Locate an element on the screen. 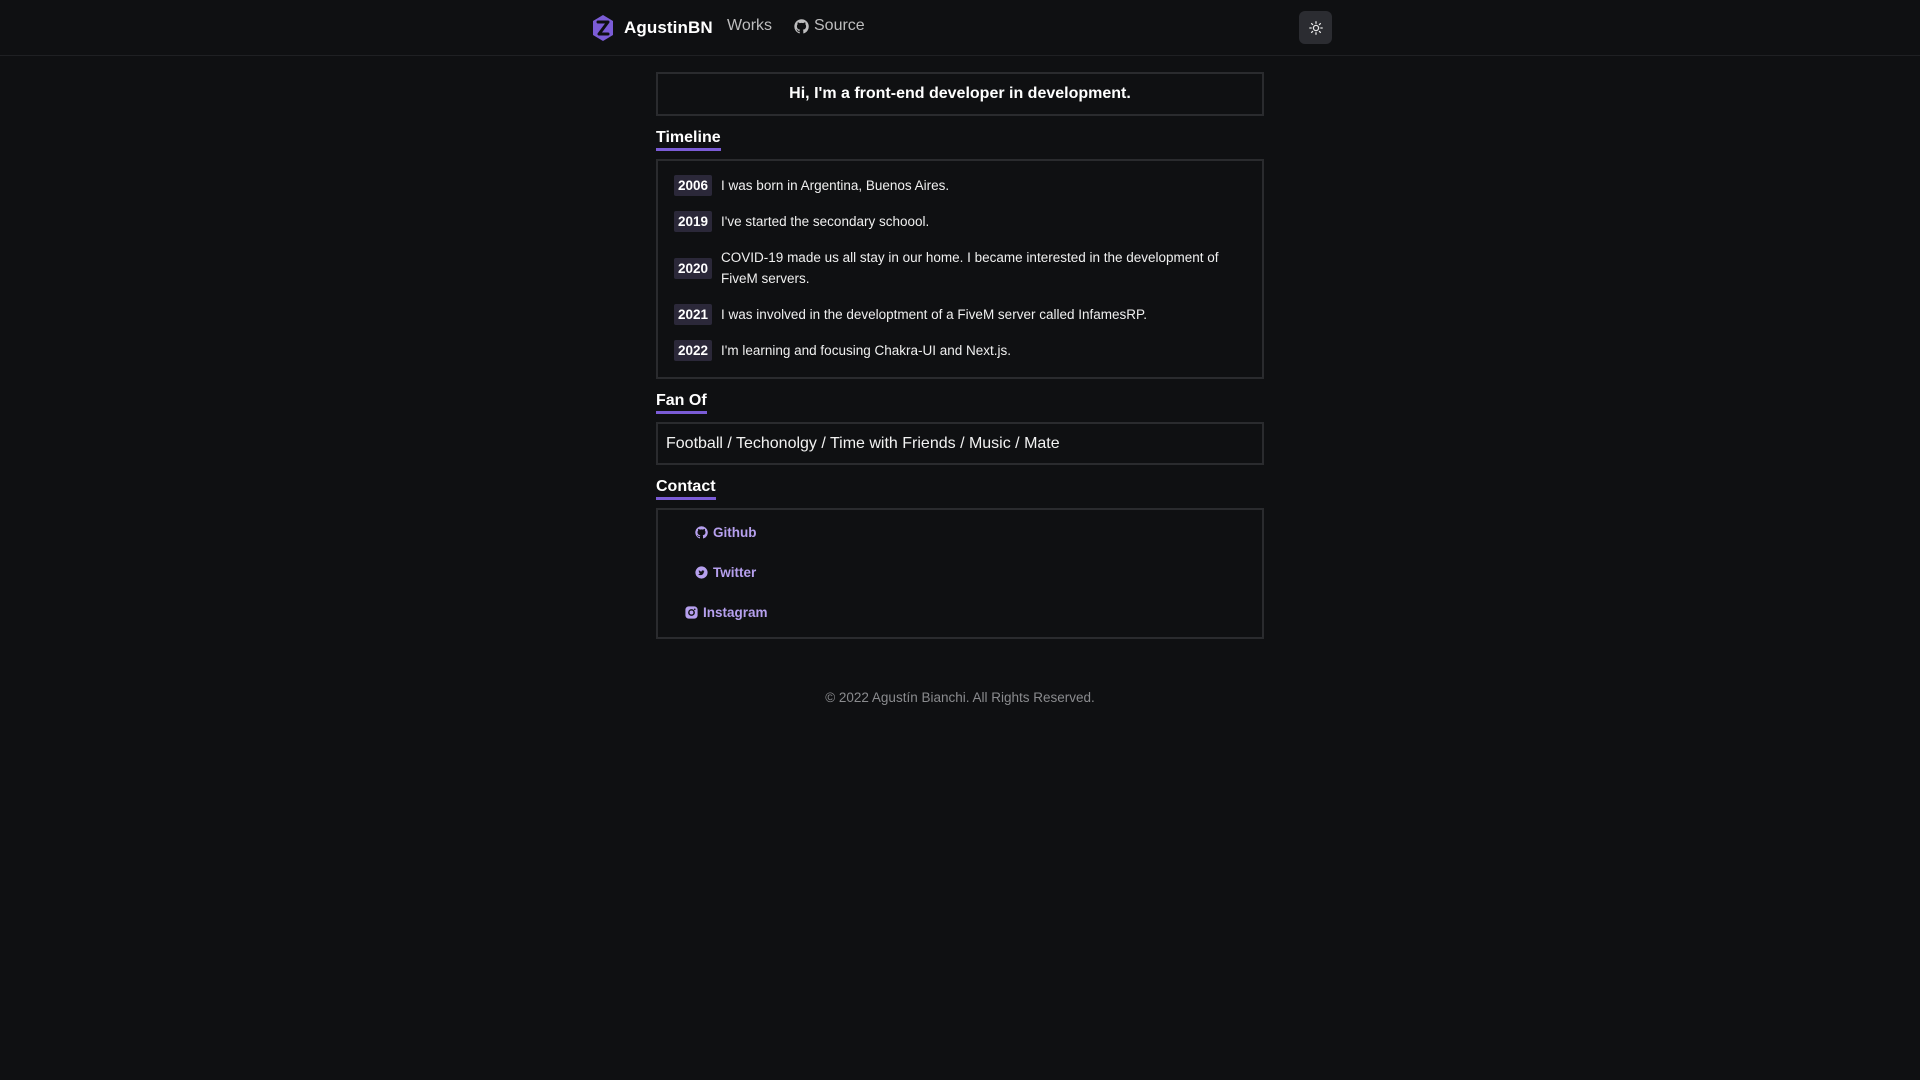  theme-toggle-button is located at coordinates (1315, 27).